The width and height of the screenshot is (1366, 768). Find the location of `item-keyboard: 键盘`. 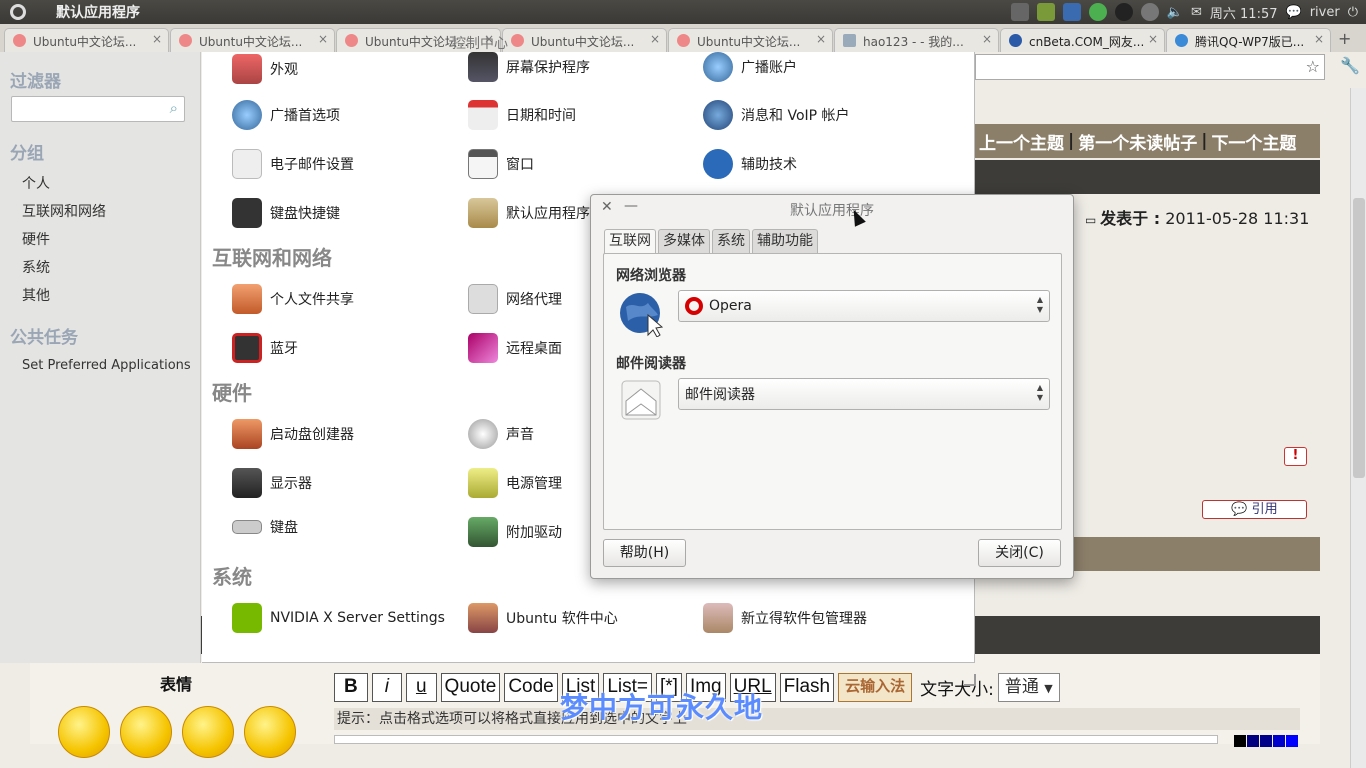

item-keyboard: 键盘 is located at coordinates (265, 527).